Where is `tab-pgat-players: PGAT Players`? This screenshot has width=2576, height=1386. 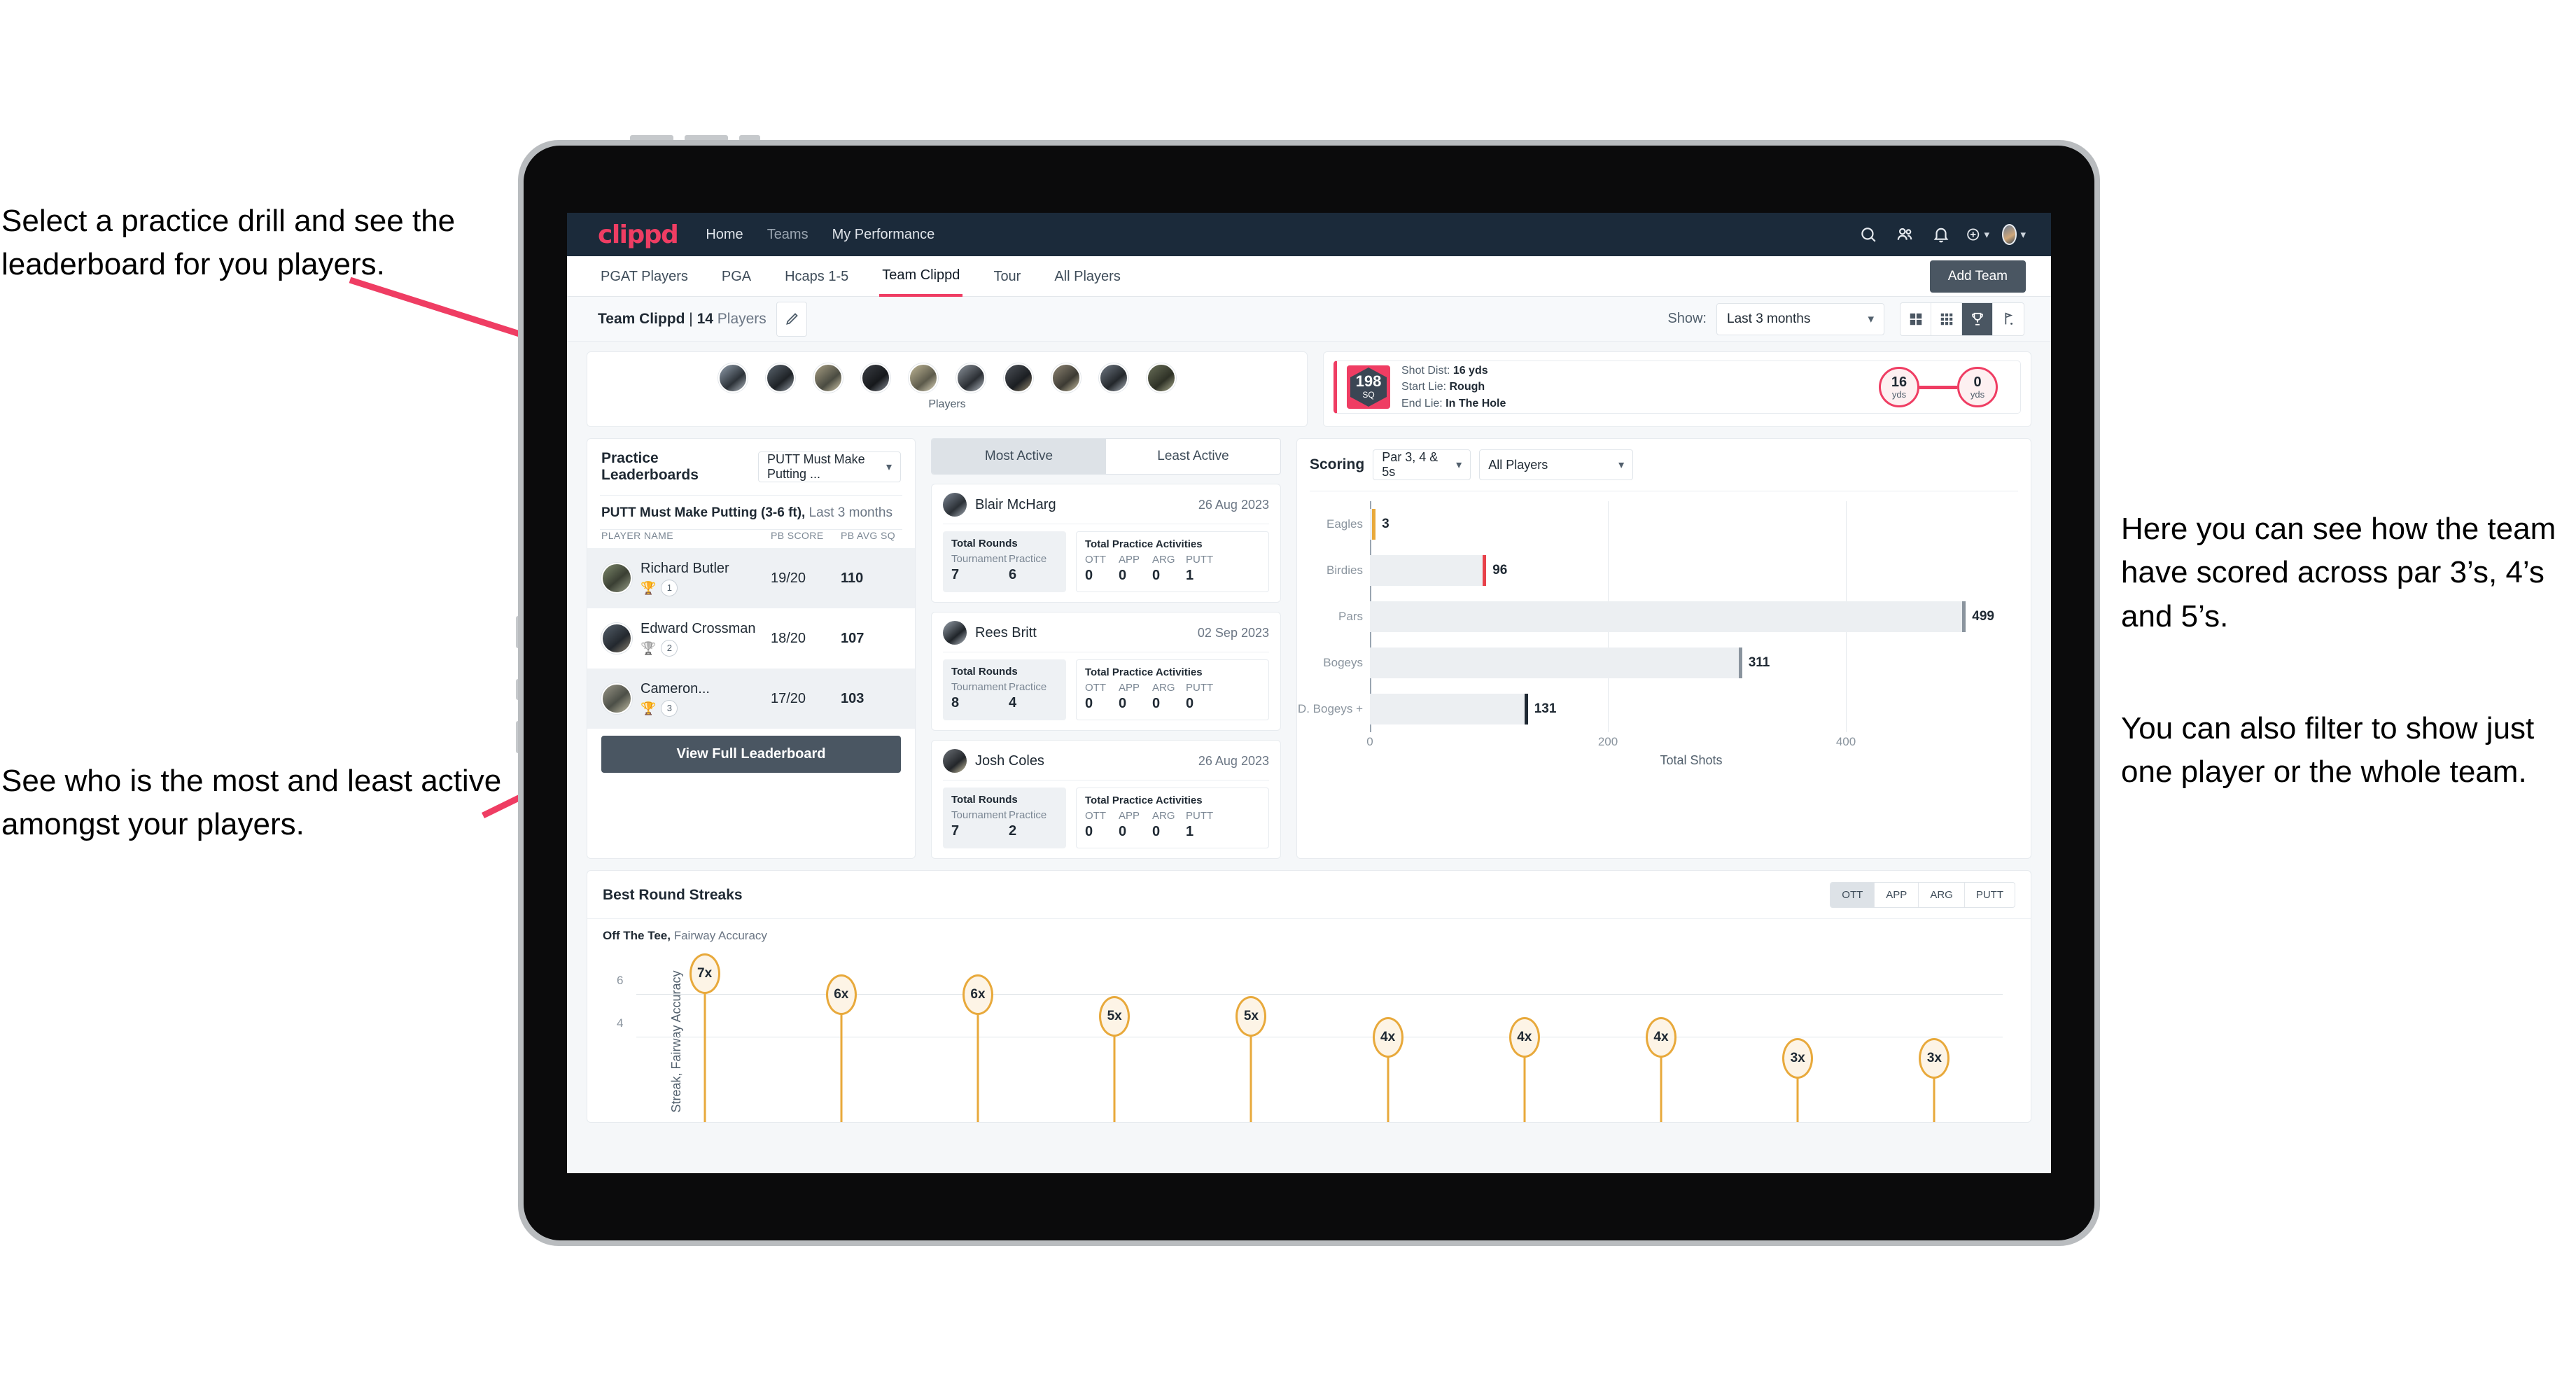 tab-pgat-players: PGAT Players is located at coordinates (644, 276).